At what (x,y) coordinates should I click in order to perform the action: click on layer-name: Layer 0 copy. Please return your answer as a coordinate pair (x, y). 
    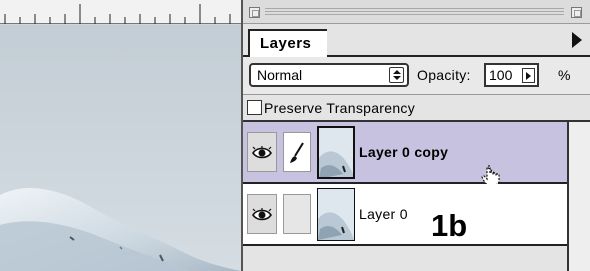
    Looking at the image, I should click on (404, 152).